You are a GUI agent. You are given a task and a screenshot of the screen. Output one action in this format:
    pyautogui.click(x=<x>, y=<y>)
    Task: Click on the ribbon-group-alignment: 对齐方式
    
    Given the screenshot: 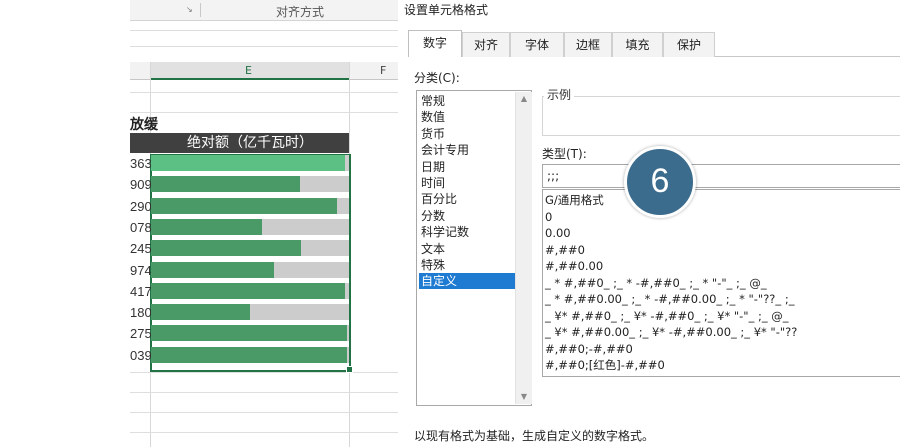 What is the action you would take?
    pyautogui.click(x=300, y=12)
    